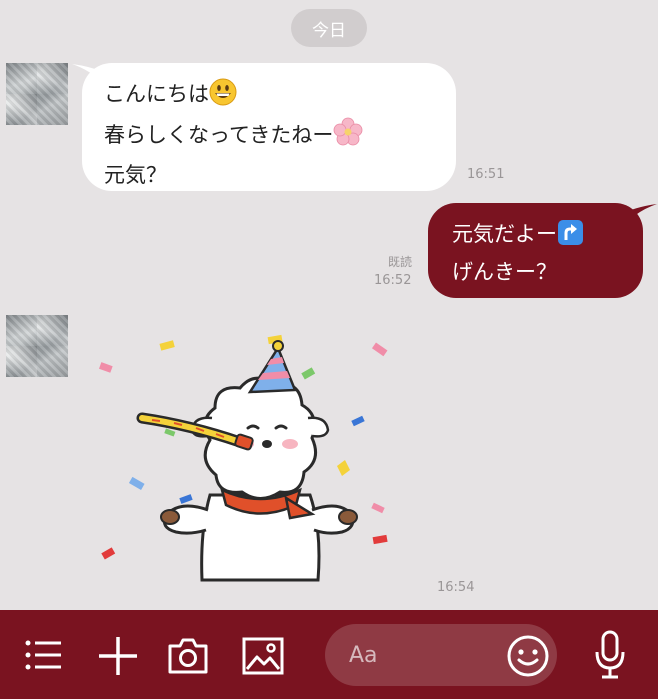 Image resolution: width=658 pixels, height=699 pixels. Describe the element at coordinates (270, 137) in the screenshot. I see `message-line: 春らしくなってきたねー` at that location.